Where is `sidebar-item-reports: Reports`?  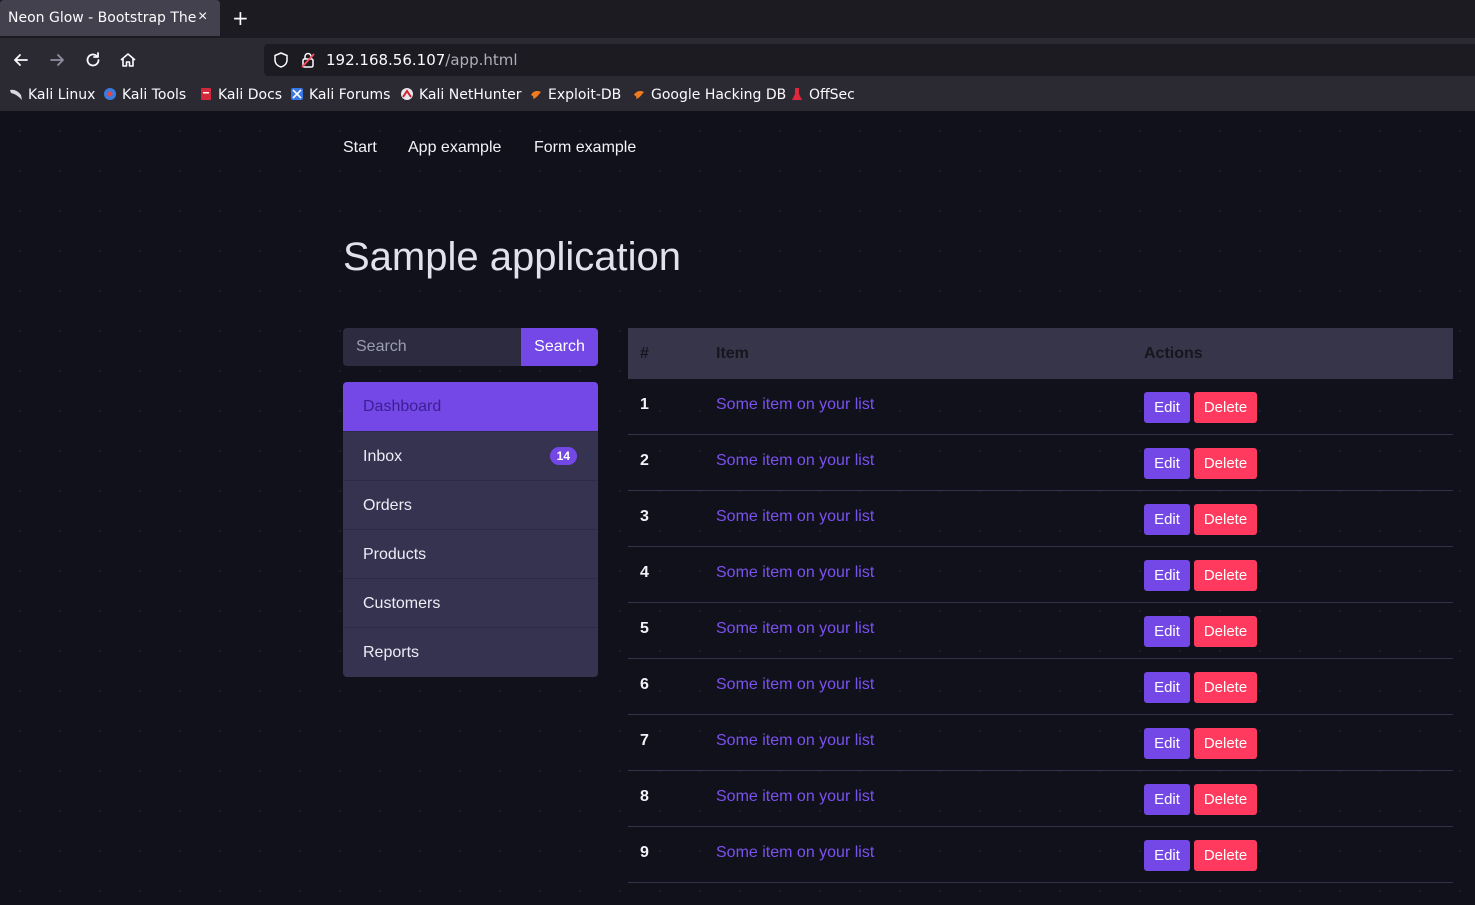
sidebar-item-reports: Reports is located at coordinates (470, 652).